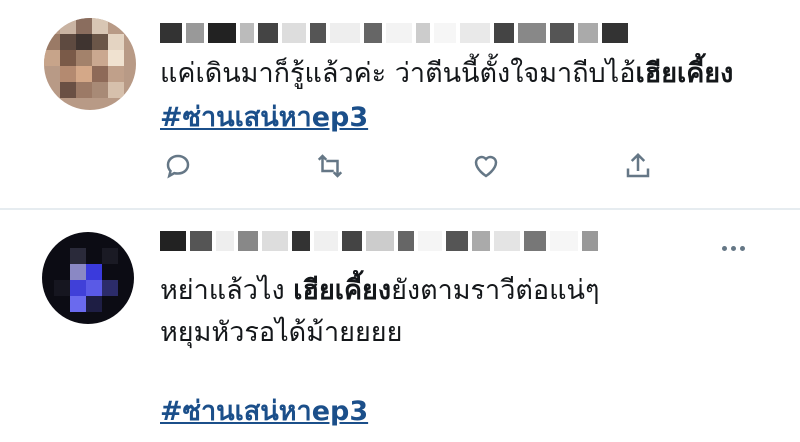  I want to click on share-icon, so click(638, 165).